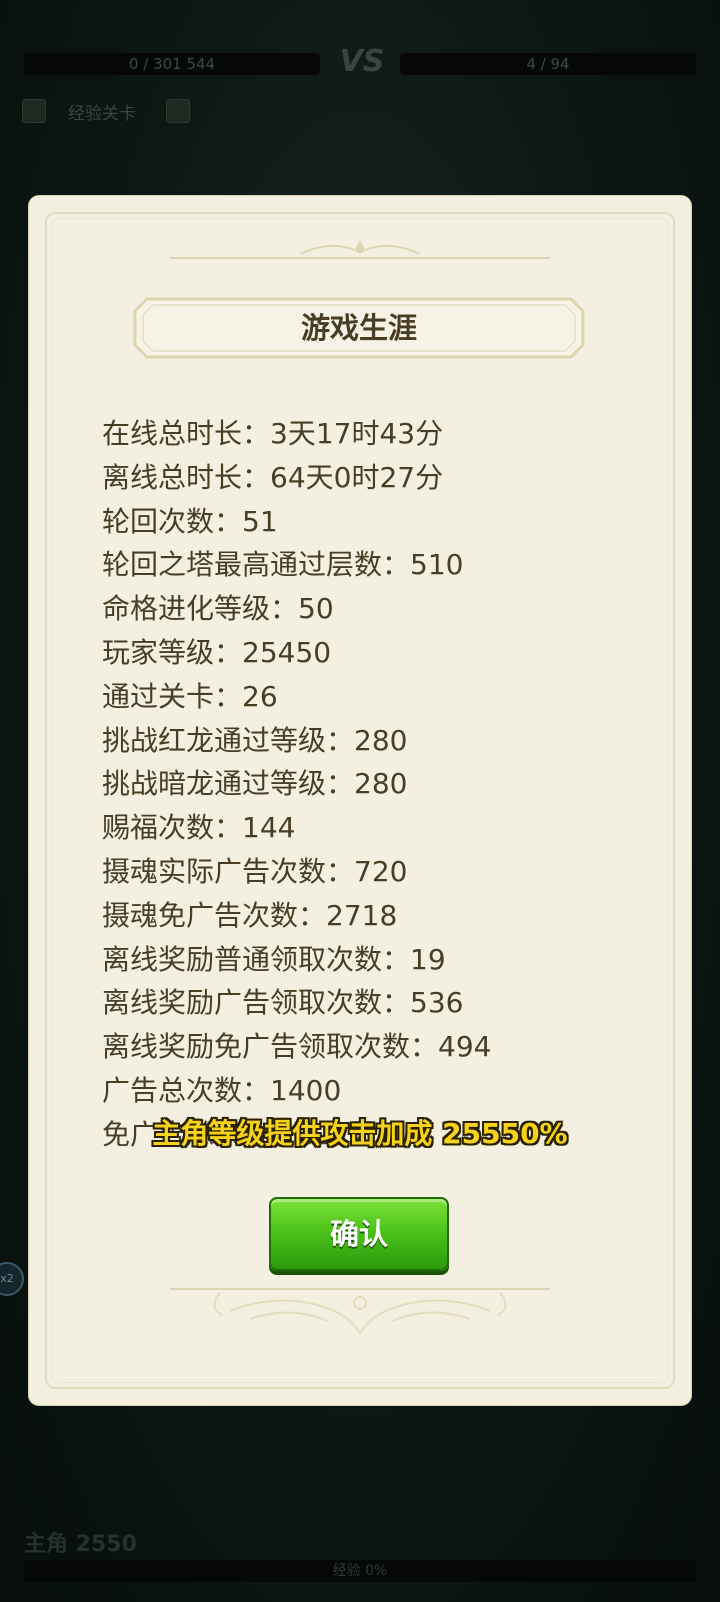 The image size is (720, 1602). What do you see at coordinates (255, 871) in the screenshot?
I see `stat-row: 摄魂实际广告次数：720` at bounding box center [255, 871].